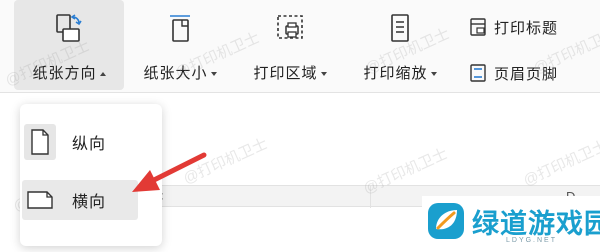 The width and height of the screenshot is (600, 252). I want to click on site-logo: 绿道游戏园 LDYG.NET, so click(511, 224).